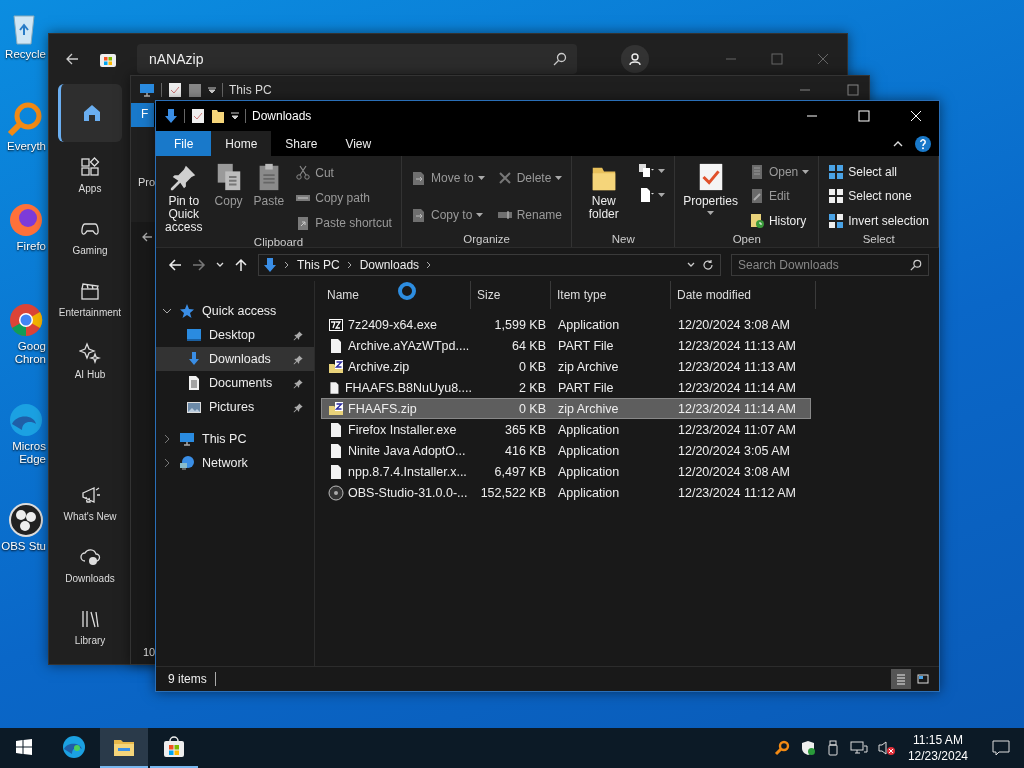  Describe the element at coordinates (250, 89) in the screenshot. I see `window-title: This PC` at that location.